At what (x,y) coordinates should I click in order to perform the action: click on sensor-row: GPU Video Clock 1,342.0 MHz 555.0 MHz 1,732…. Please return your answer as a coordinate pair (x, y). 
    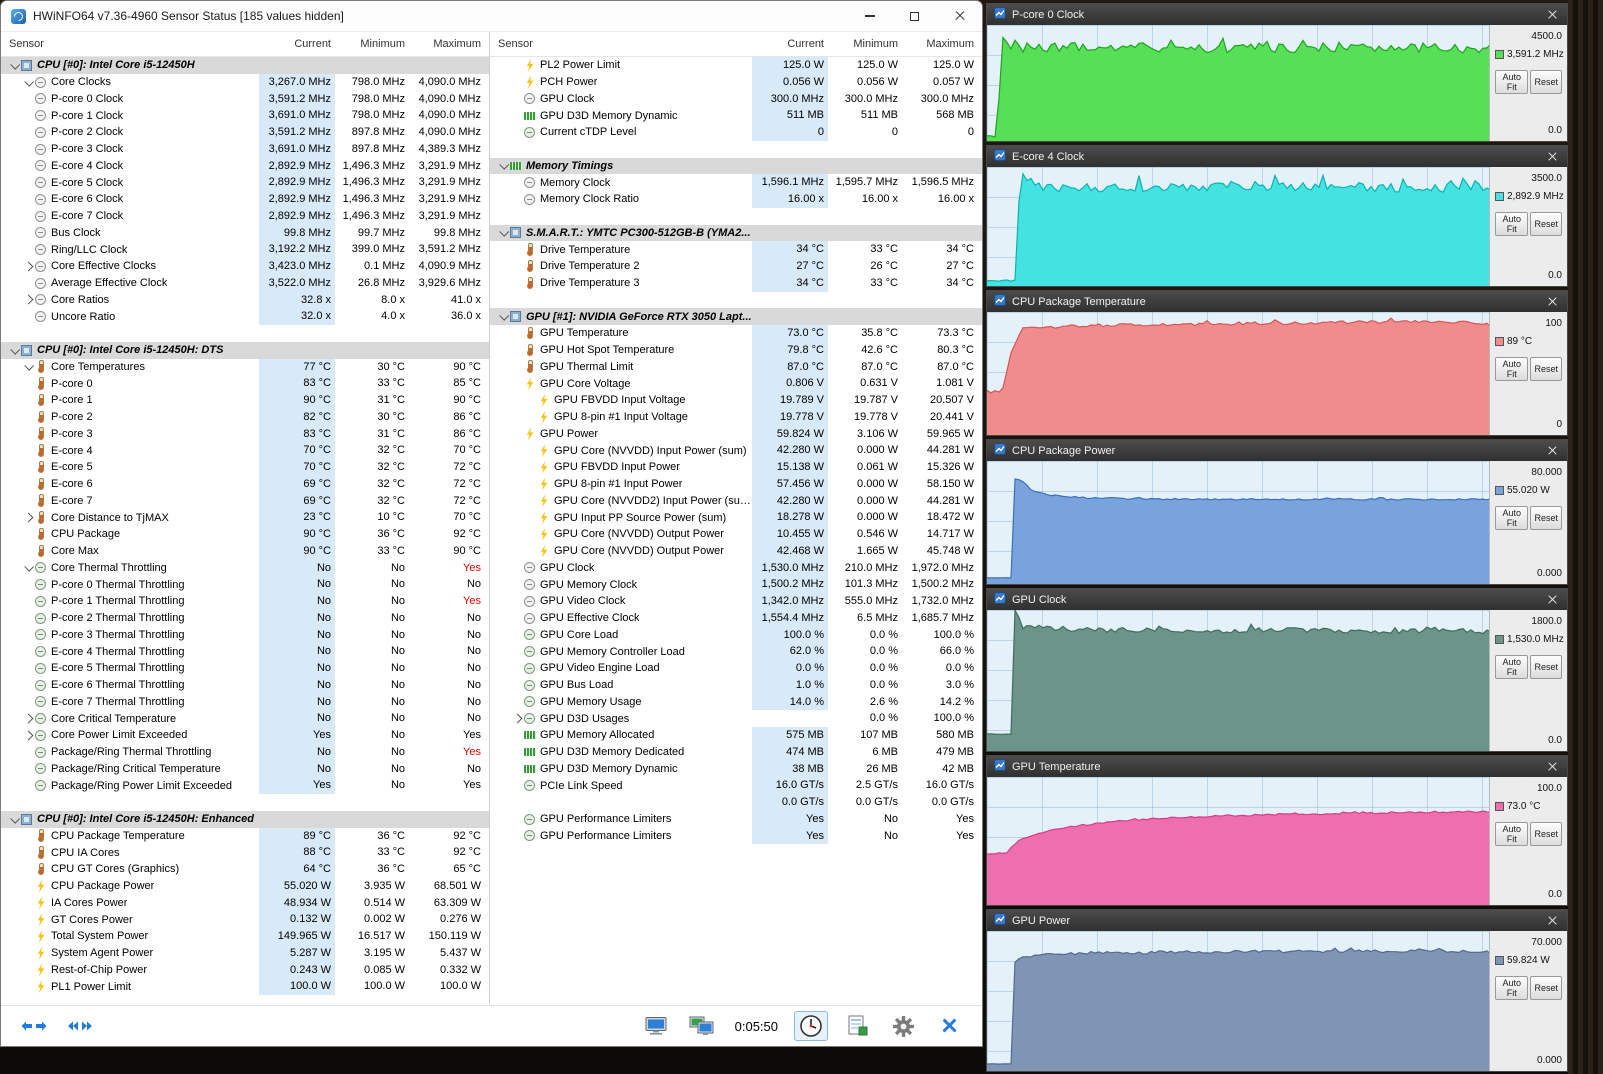
    Looking at the image, I should click on (736, 601).